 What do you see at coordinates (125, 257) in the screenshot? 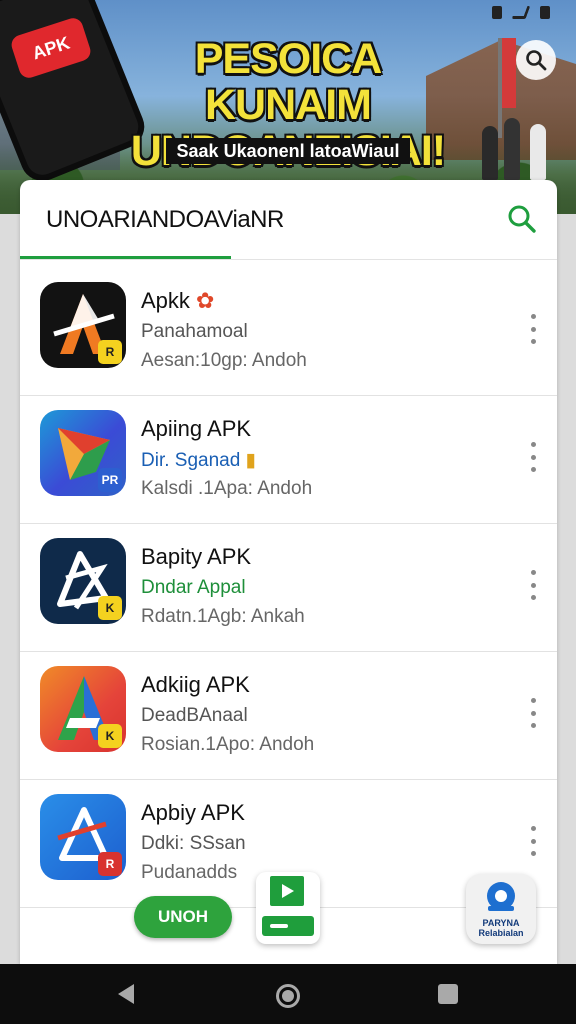
I see `search-tab-indicator` at bounding box center [125, 257].